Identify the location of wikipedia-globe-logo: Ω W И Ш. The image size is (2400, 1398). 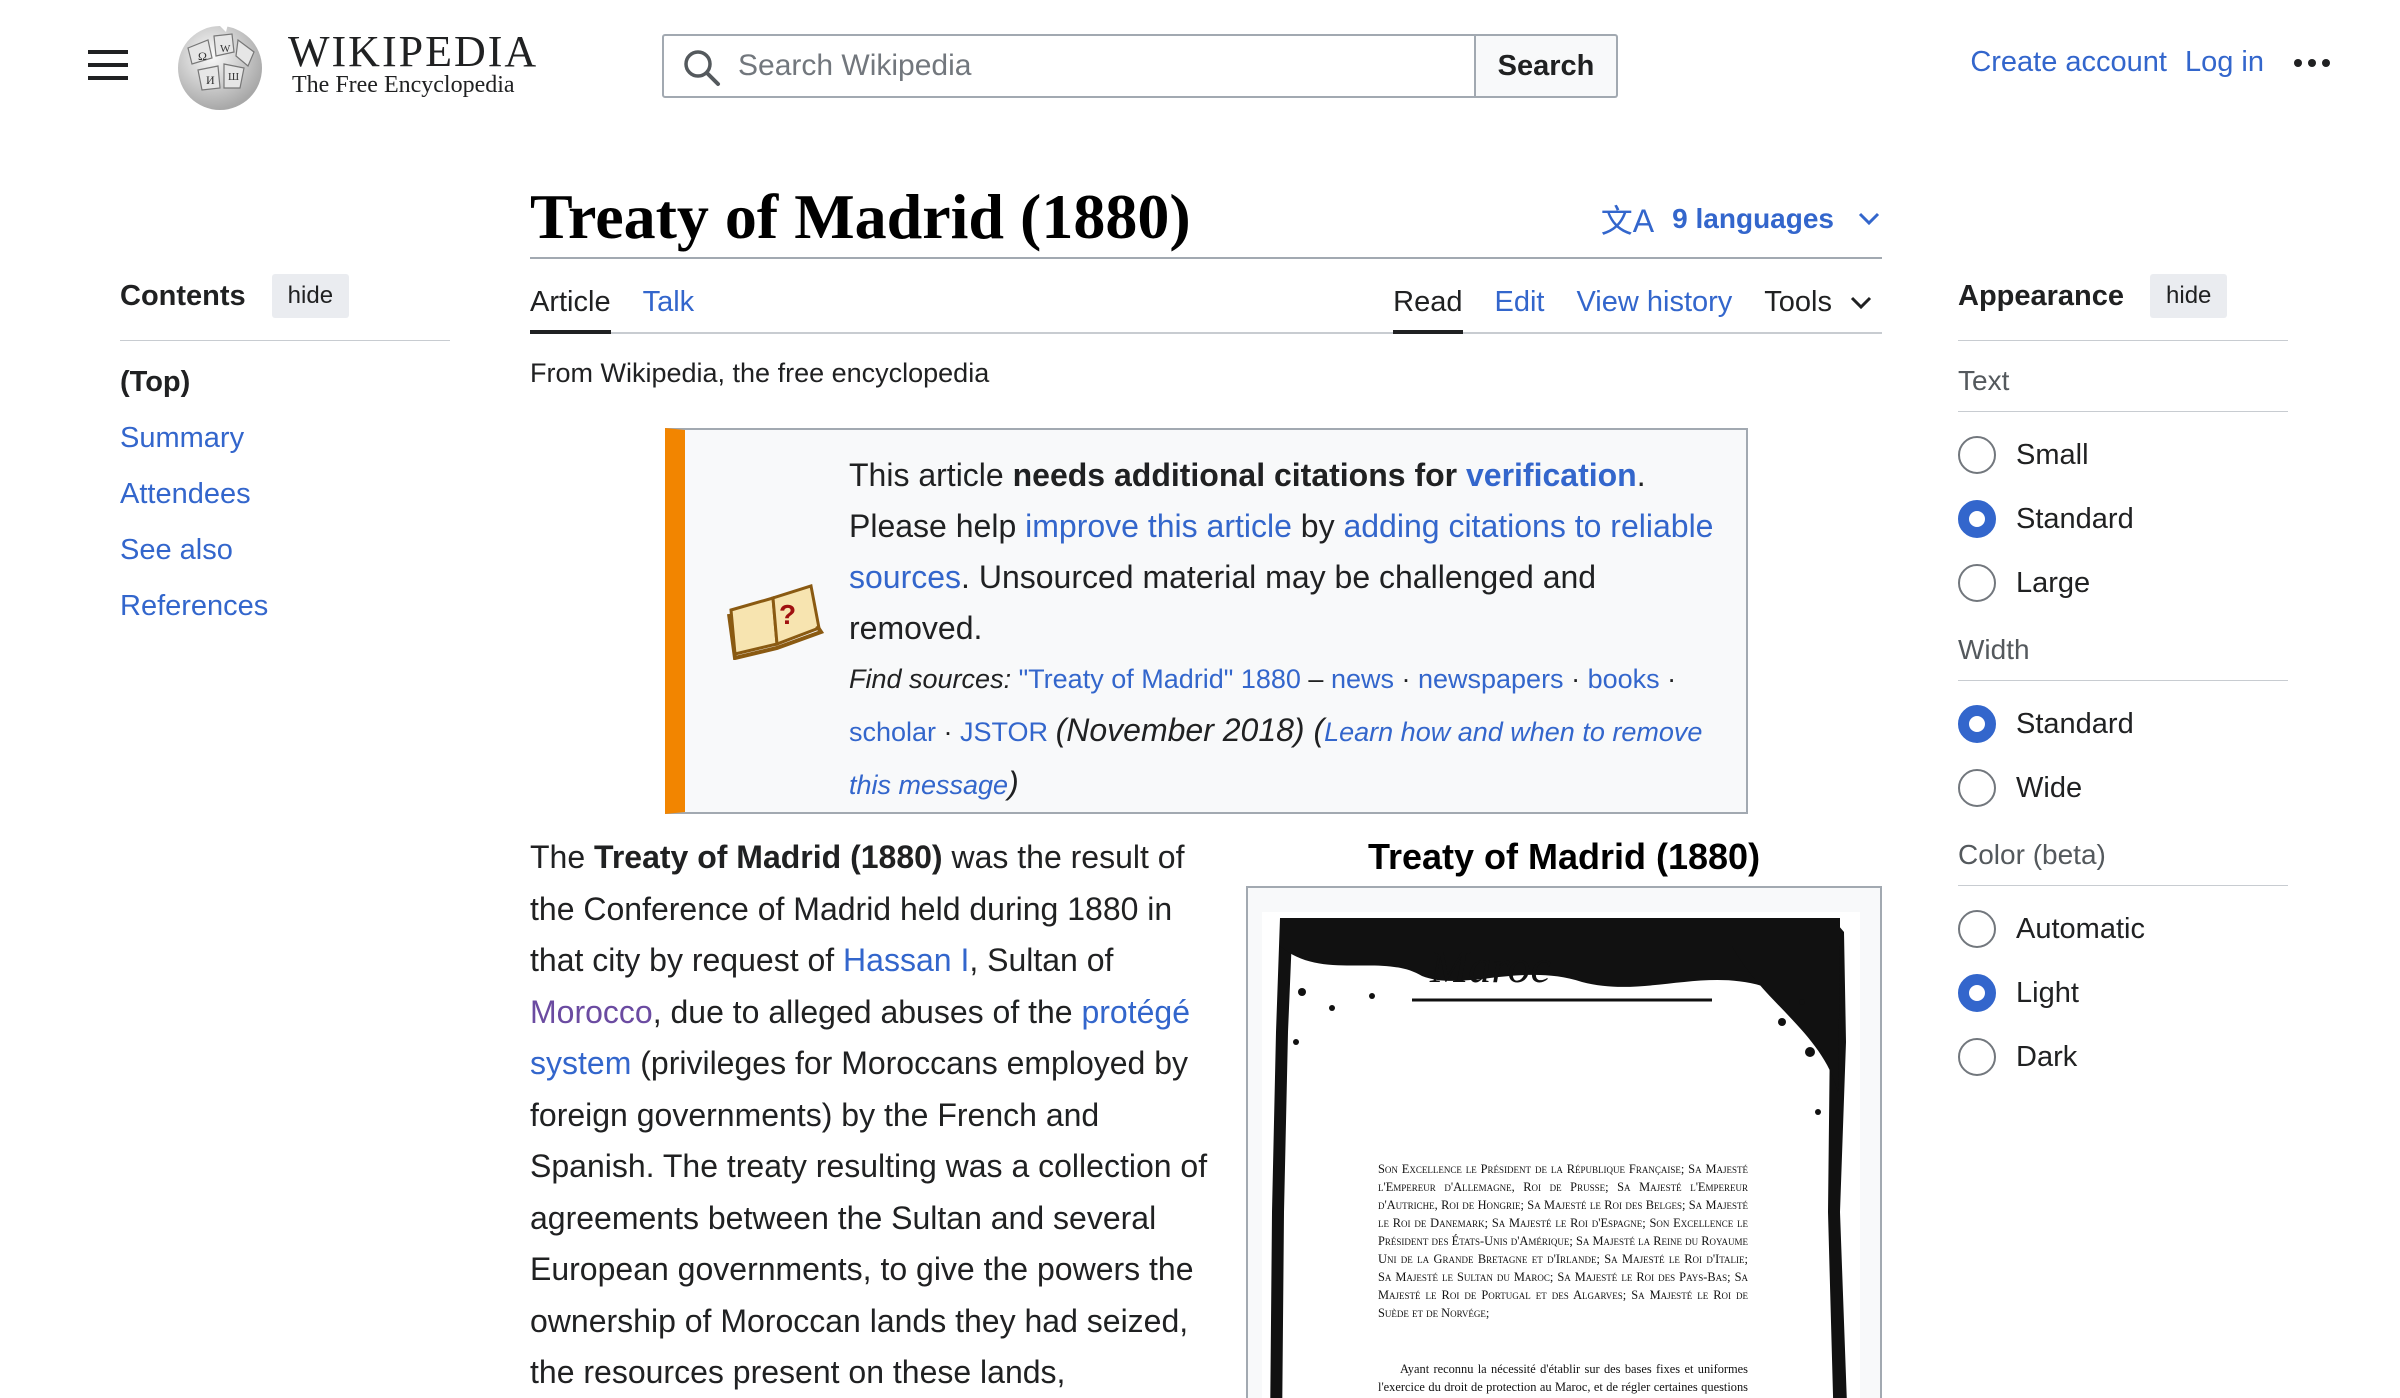
(218, 65).